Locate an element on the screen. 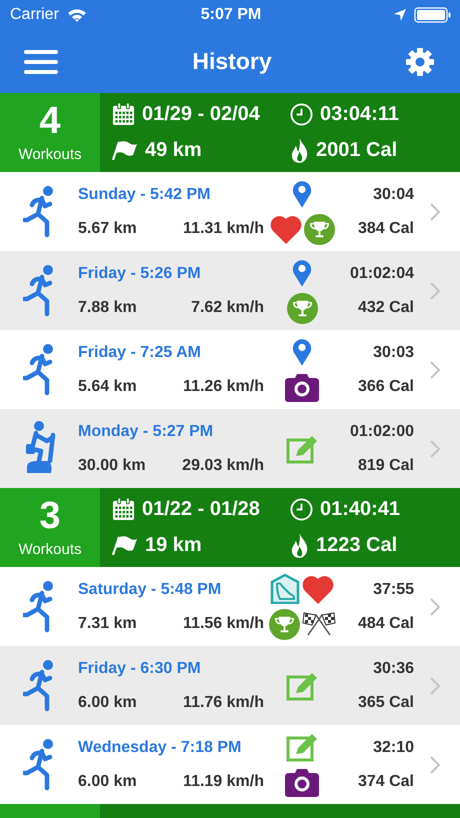 The height and width of the screenshot is (818, 460). workout-calories: 819 Cal is located at coordinates (386, 465).